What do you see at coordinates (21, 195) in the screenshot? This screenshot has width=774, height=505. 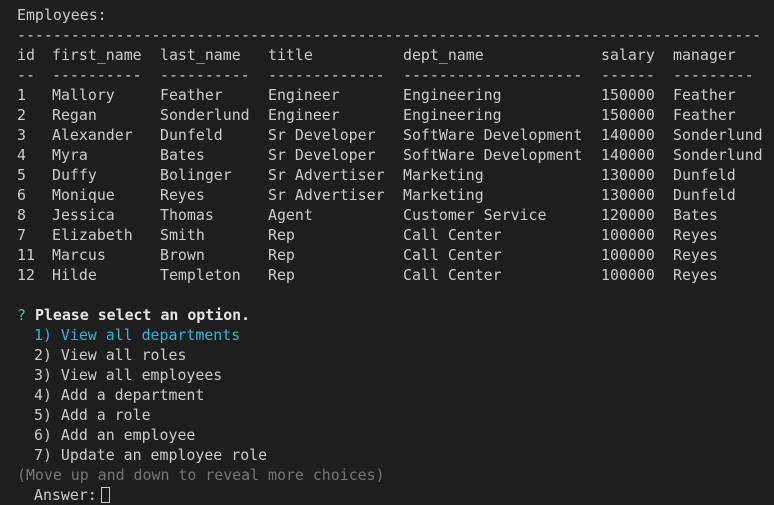 I see `cell-id: 6` at bounding box center [21, 195].